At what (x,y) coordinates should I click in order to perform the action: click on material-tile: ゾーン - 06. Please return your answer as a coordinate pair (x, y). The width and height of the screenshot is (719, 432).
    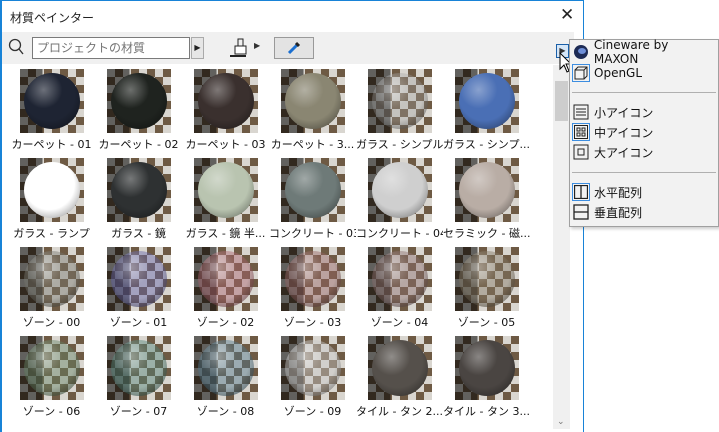
    Looking at the image, I should click on (51, 377).